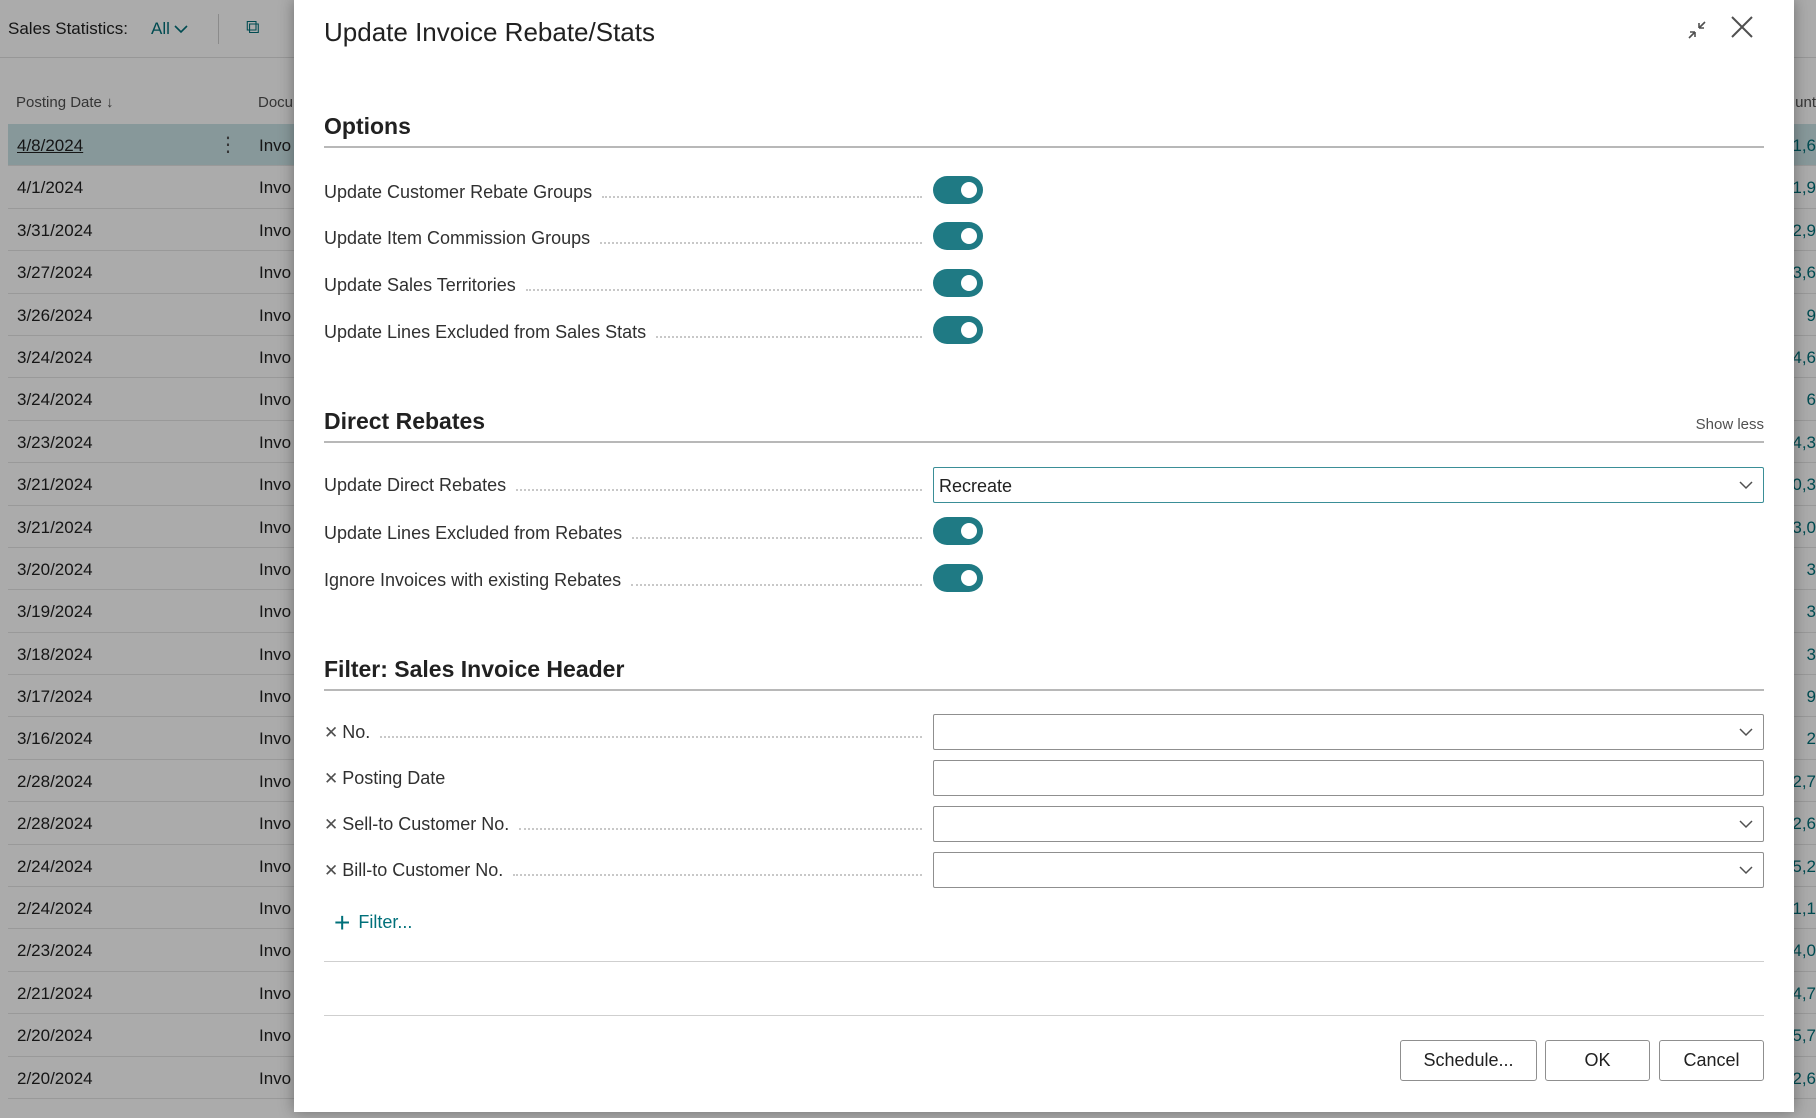  Describe the element at coordinates (420, 285) in the screenshot. I see `field-label: Update Sales Territories` at that location.